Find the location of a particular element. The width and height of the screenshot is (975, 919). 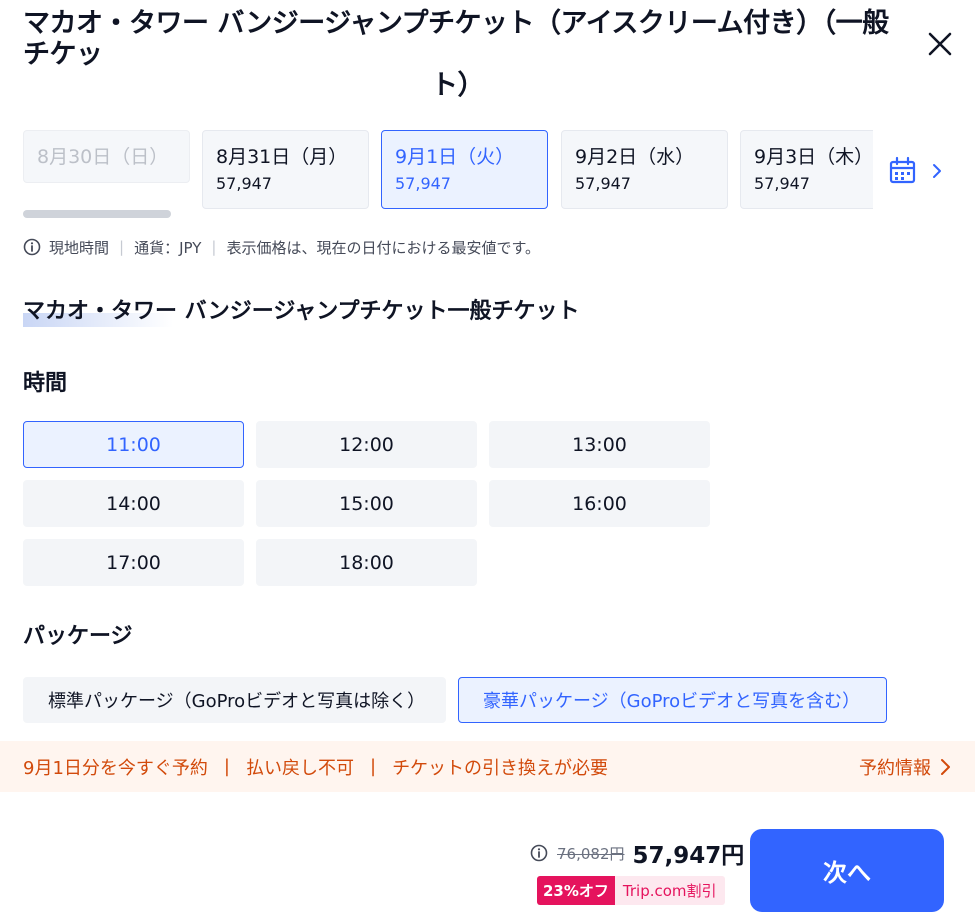

date-label: 8月30日（日） is located at coordinates (103, 157).